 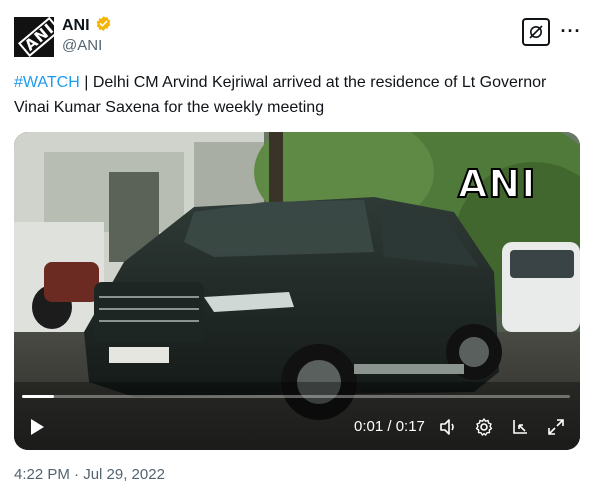 I want to click on author-avatar: ANI, so click(x=34, y=37).